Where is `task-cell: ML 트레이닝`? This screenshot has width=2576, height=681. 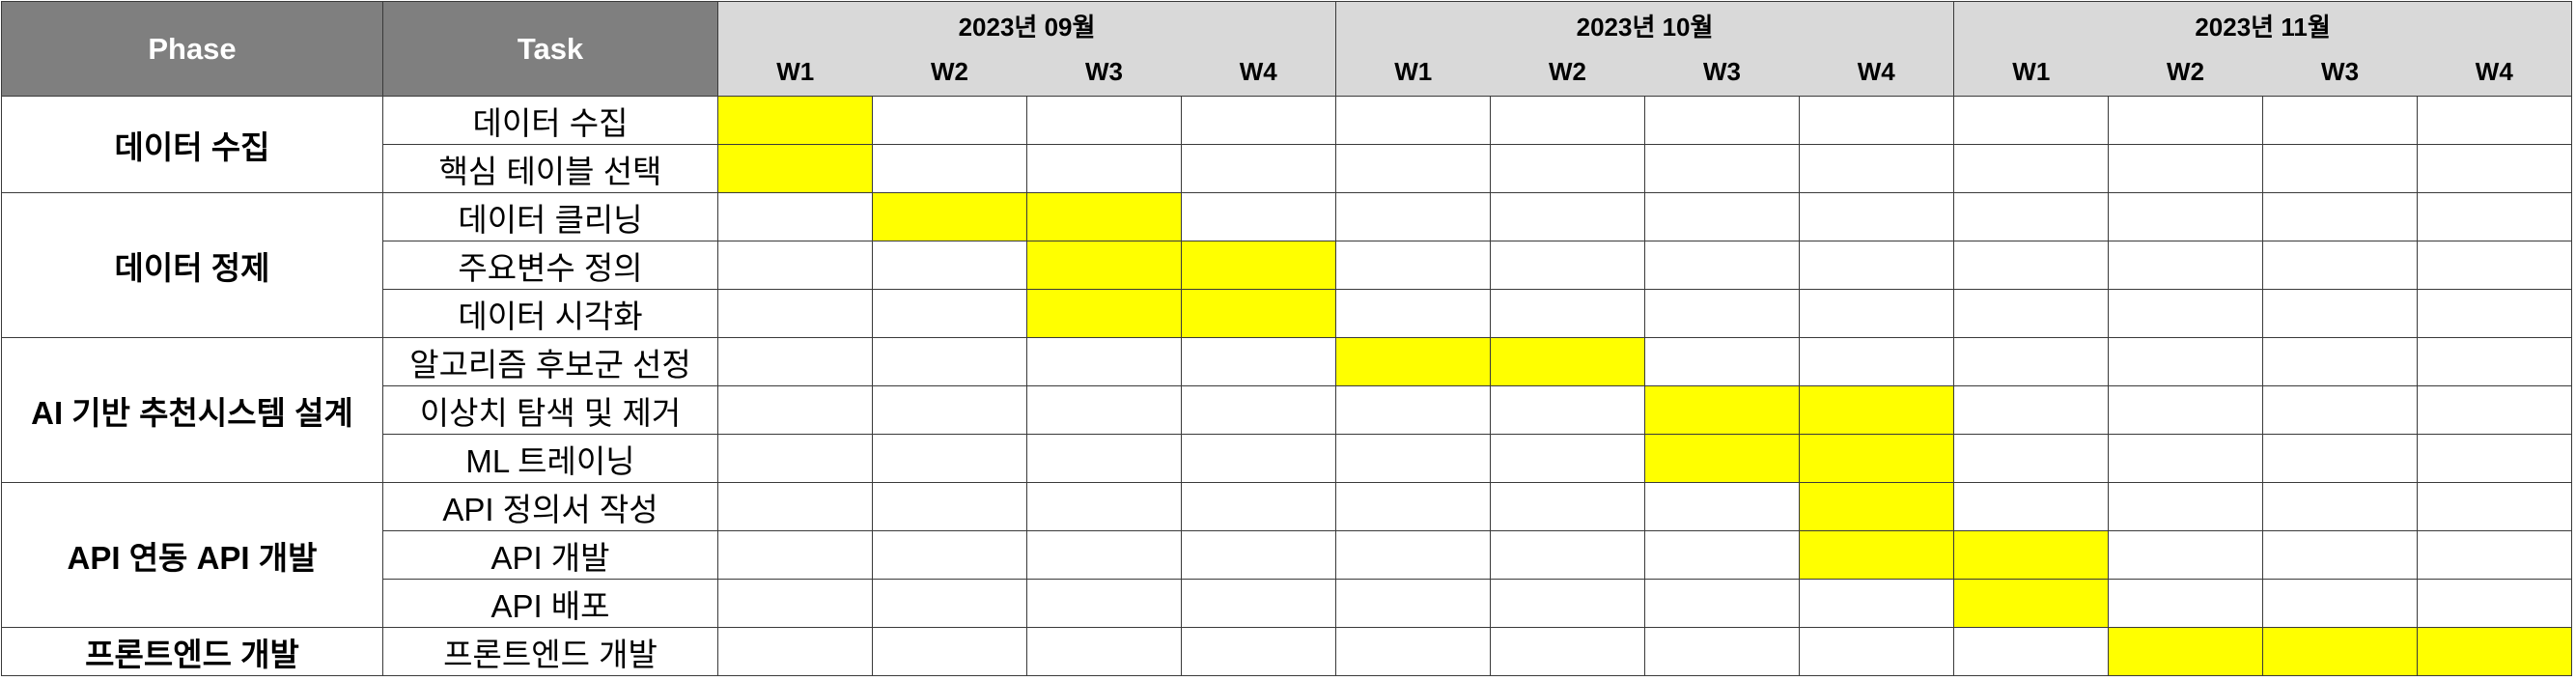 task-cell: ML 트레이닝 is located at coordinates (550, 458).